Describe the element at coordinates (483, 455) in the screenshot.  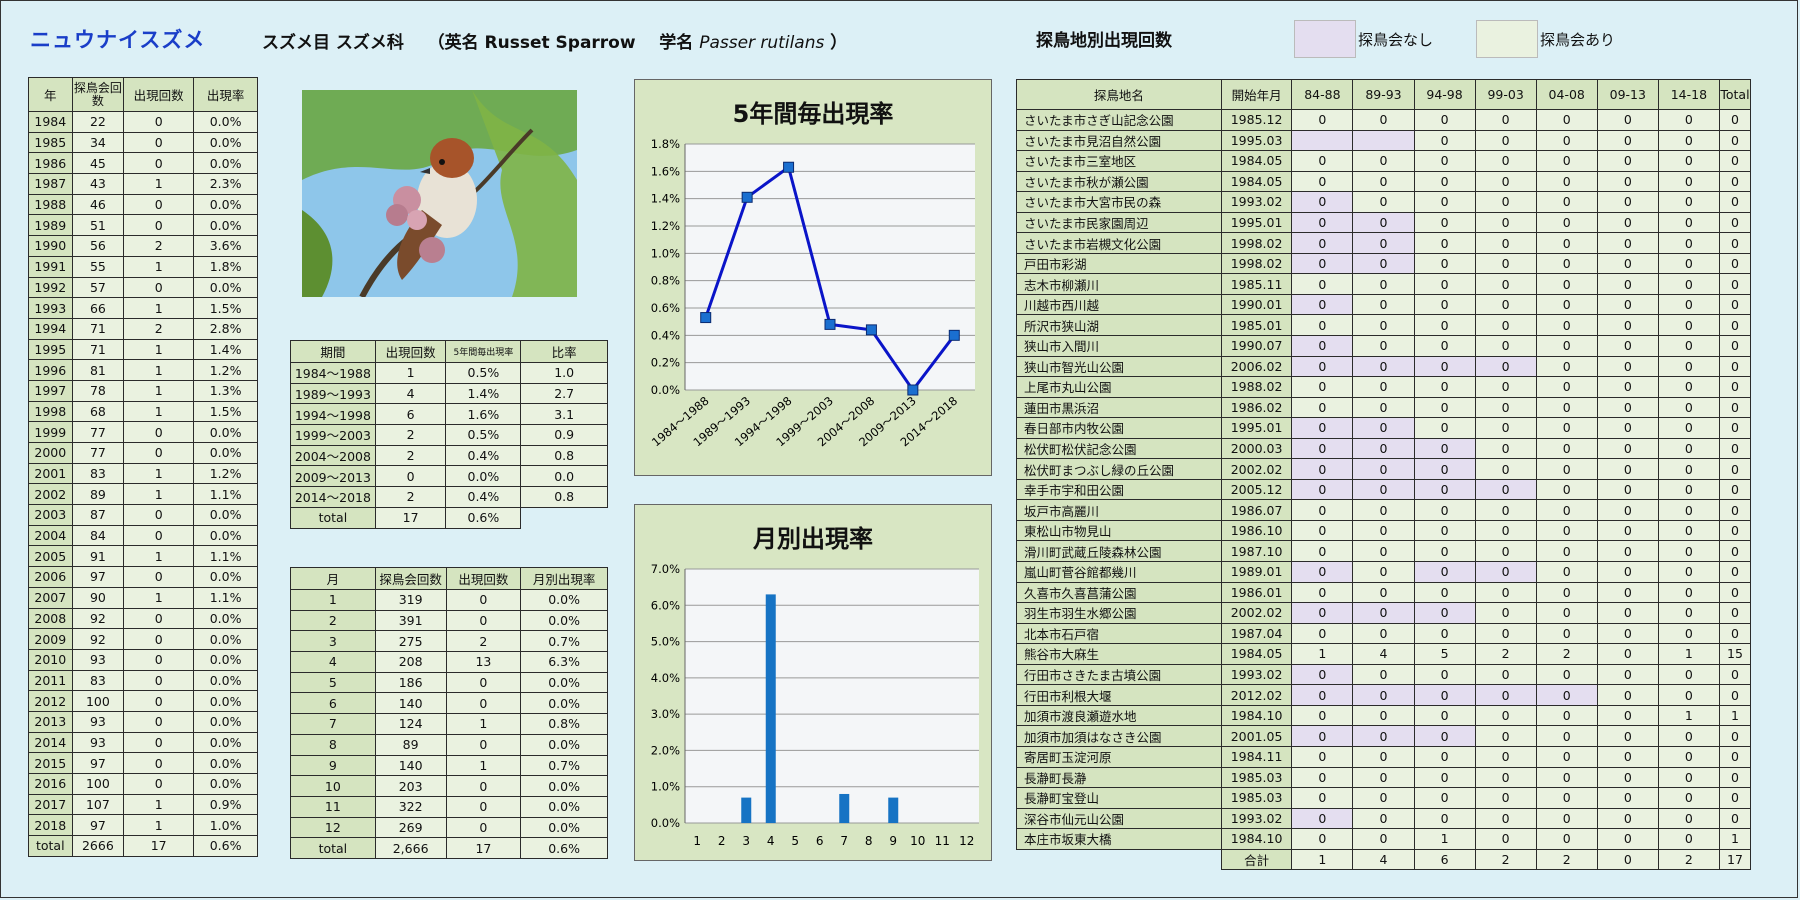
I see `period-cell: 0.4%` at that location.